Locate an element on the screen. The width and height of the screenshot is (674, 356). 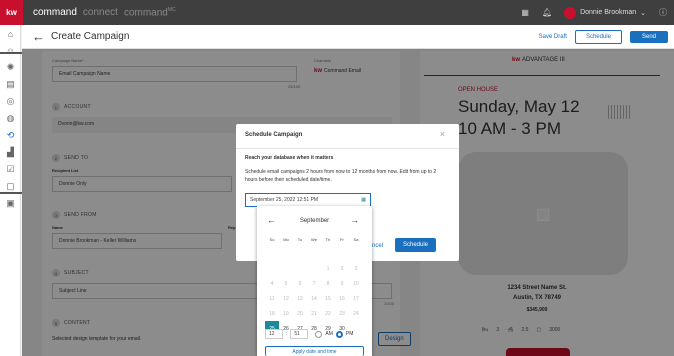
modal-divider is located at coordinates (347, 148).